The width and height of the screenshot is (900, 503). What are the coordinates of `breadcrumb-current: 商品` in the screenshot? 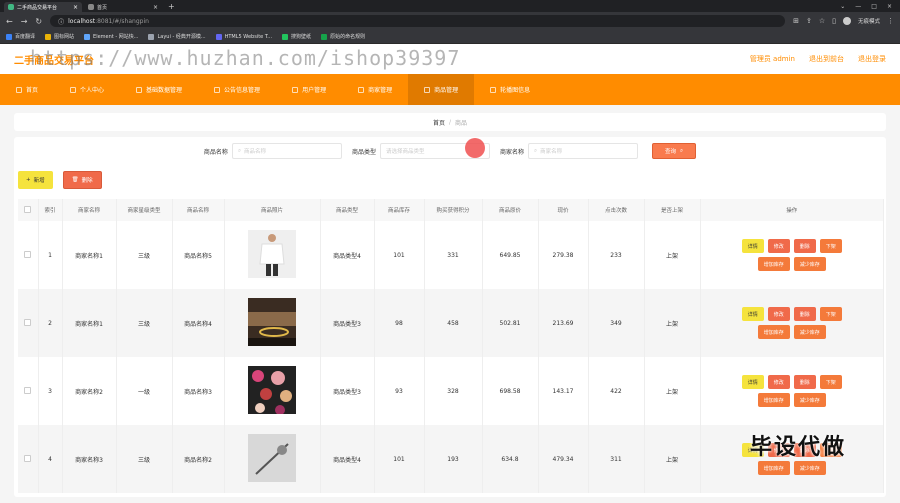 It's located at (461, 123).